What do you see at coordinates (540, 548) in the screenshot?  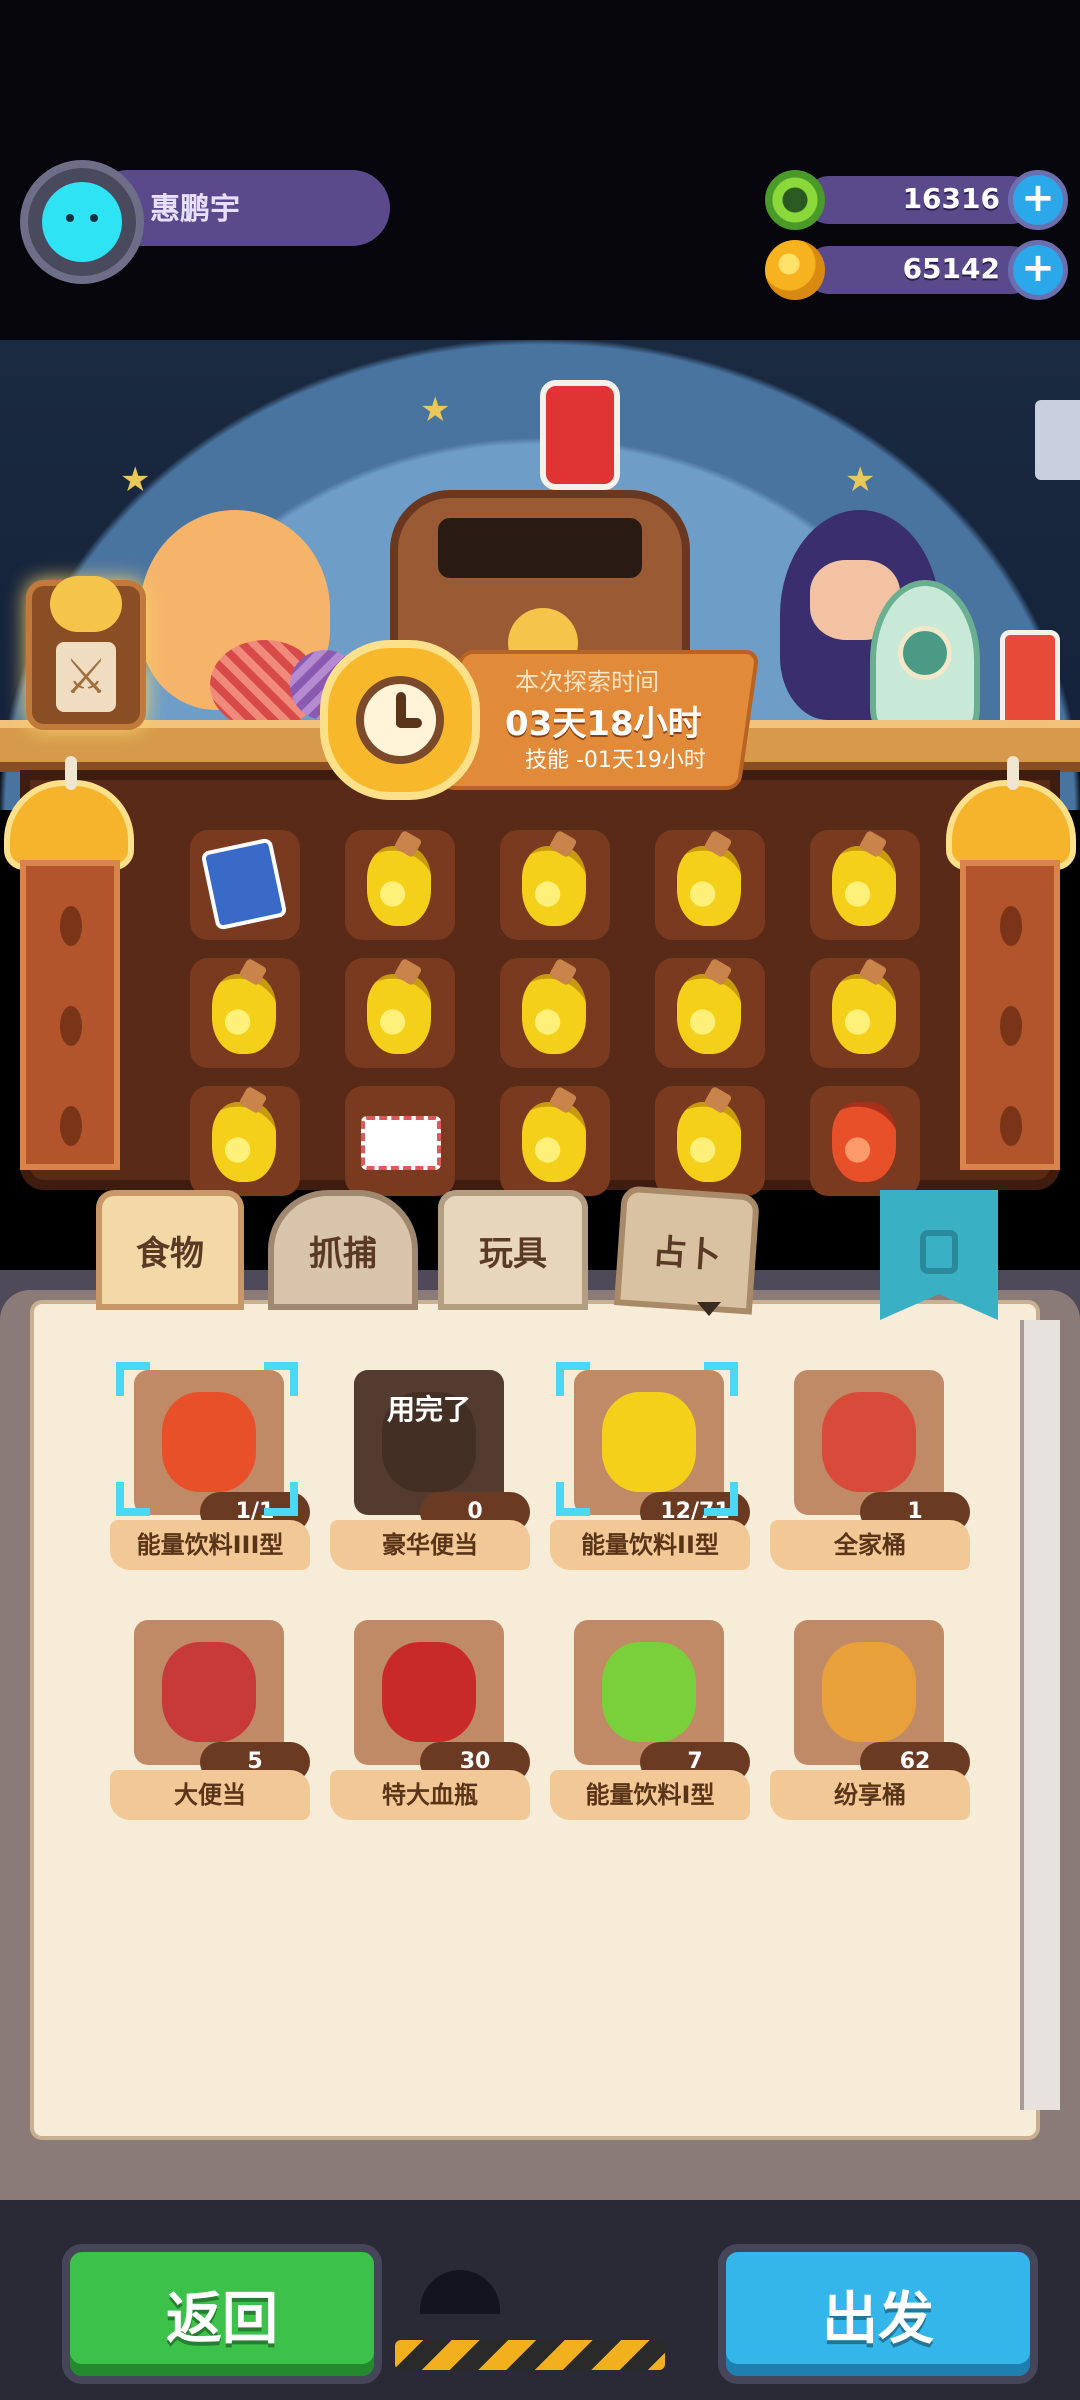 I see `backpack-flap` at bounding box center [540, 548].